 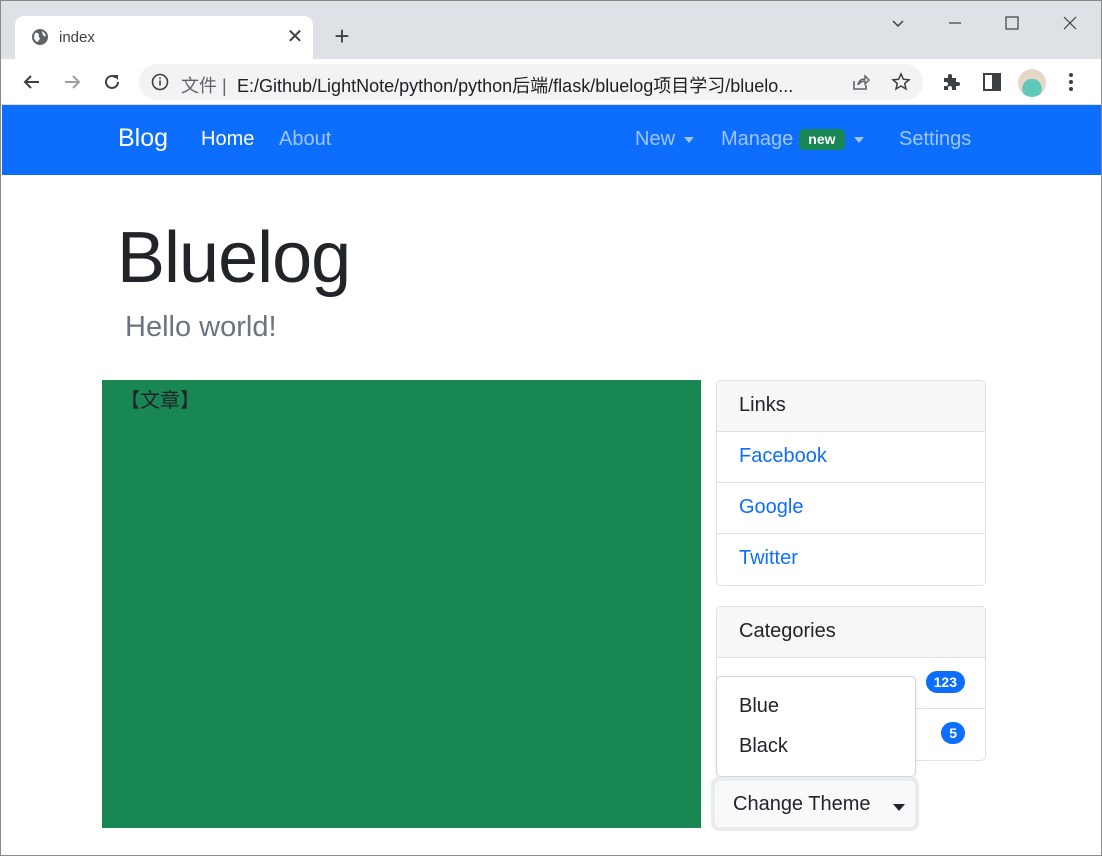 I want to click on theme-option-black: Black, so click(x=763, y=746).